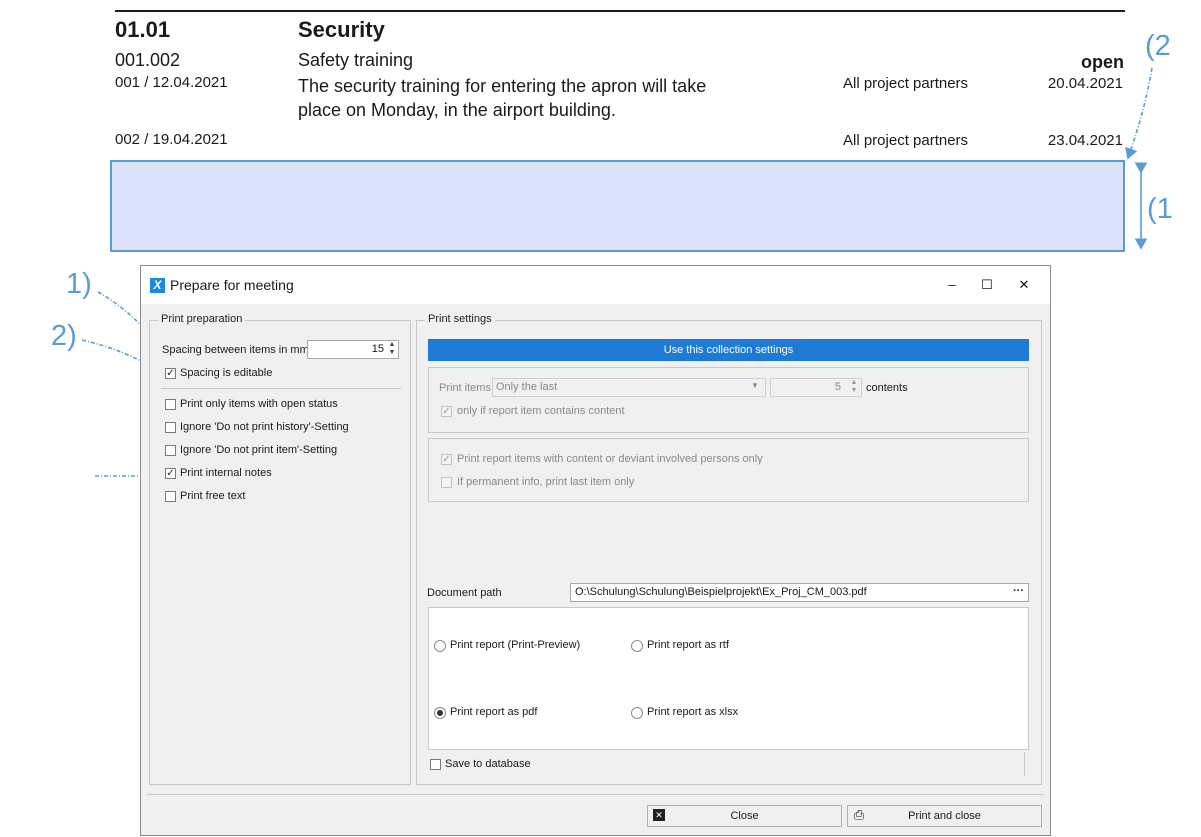 This screenshot has height=837, width=1201. I want to click on spacing-spin-down-icon: ▼, so click(392, 353).